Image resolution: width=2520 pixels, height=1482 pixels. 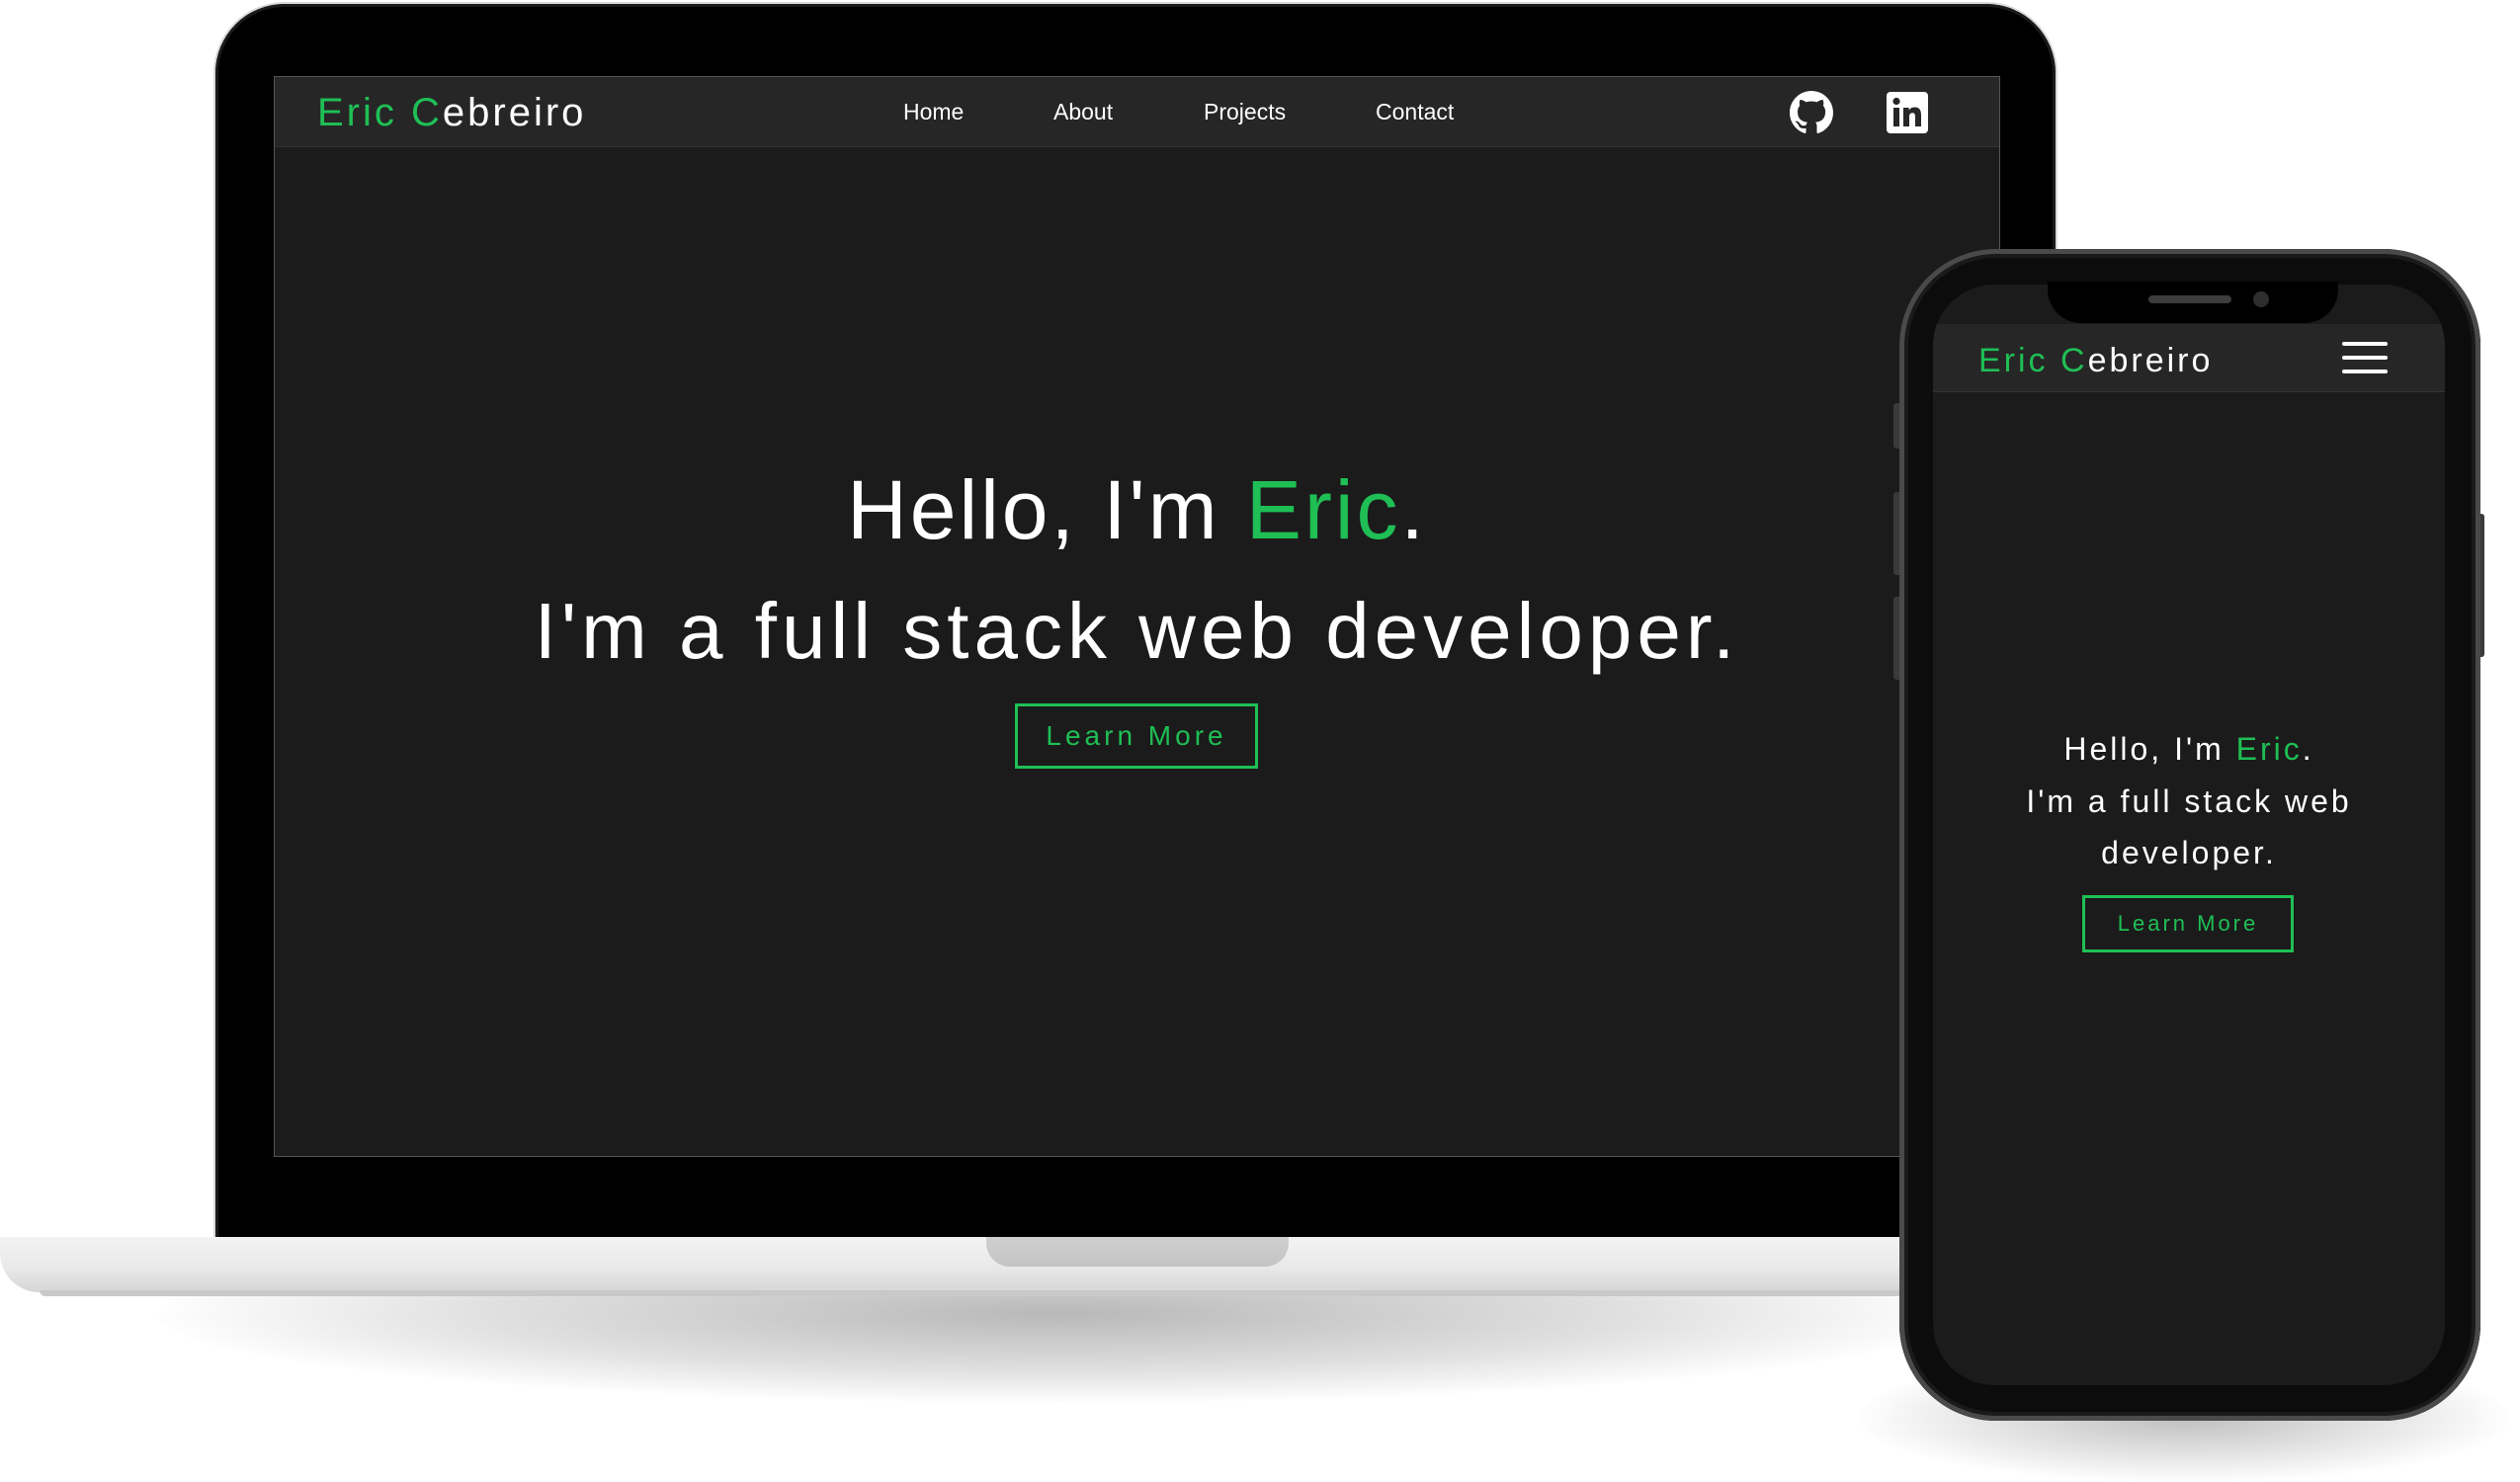 I want to click on brand-initial: C, so click(x=2074, y=360).